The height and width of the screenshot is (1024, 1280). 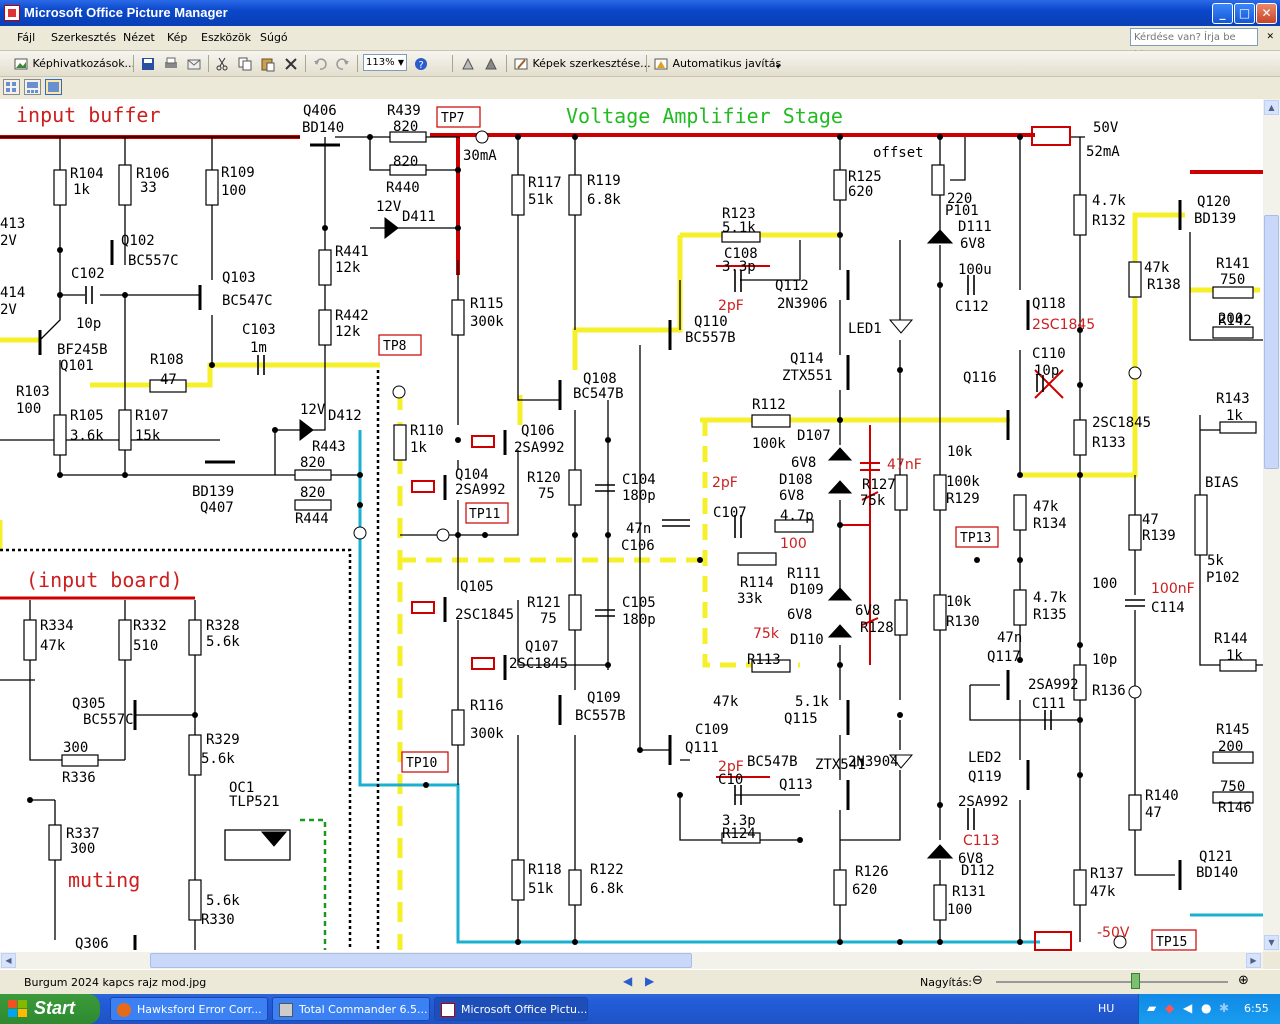 I want to click on component-label: C111, so click(x=1049, y=704).